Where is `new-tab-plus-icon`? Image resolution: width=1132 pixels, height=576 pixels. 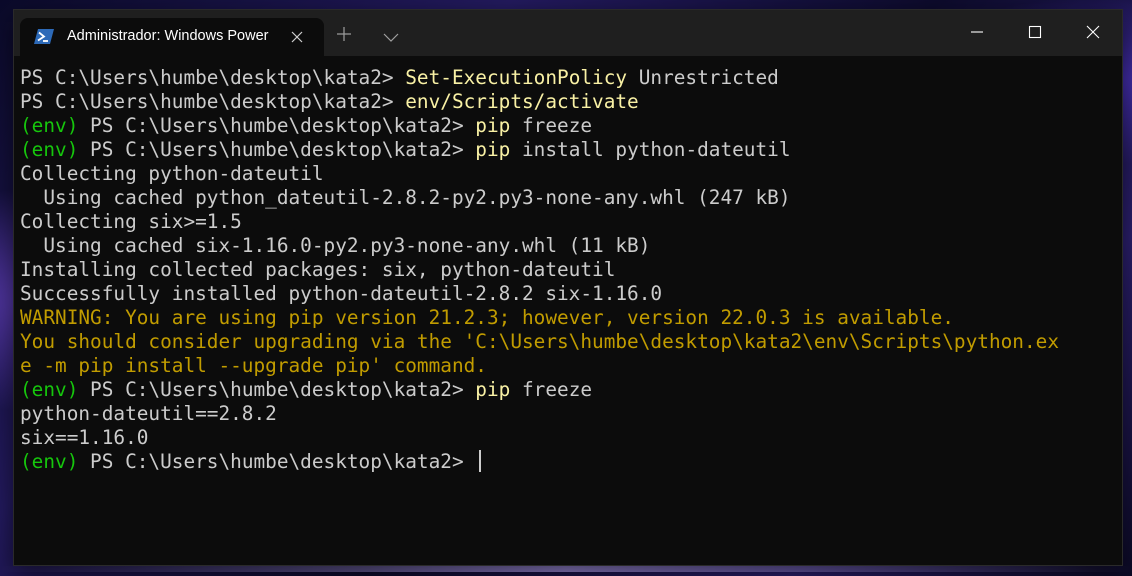 new-tab-plus-icon is located at coordinates (344, 34).